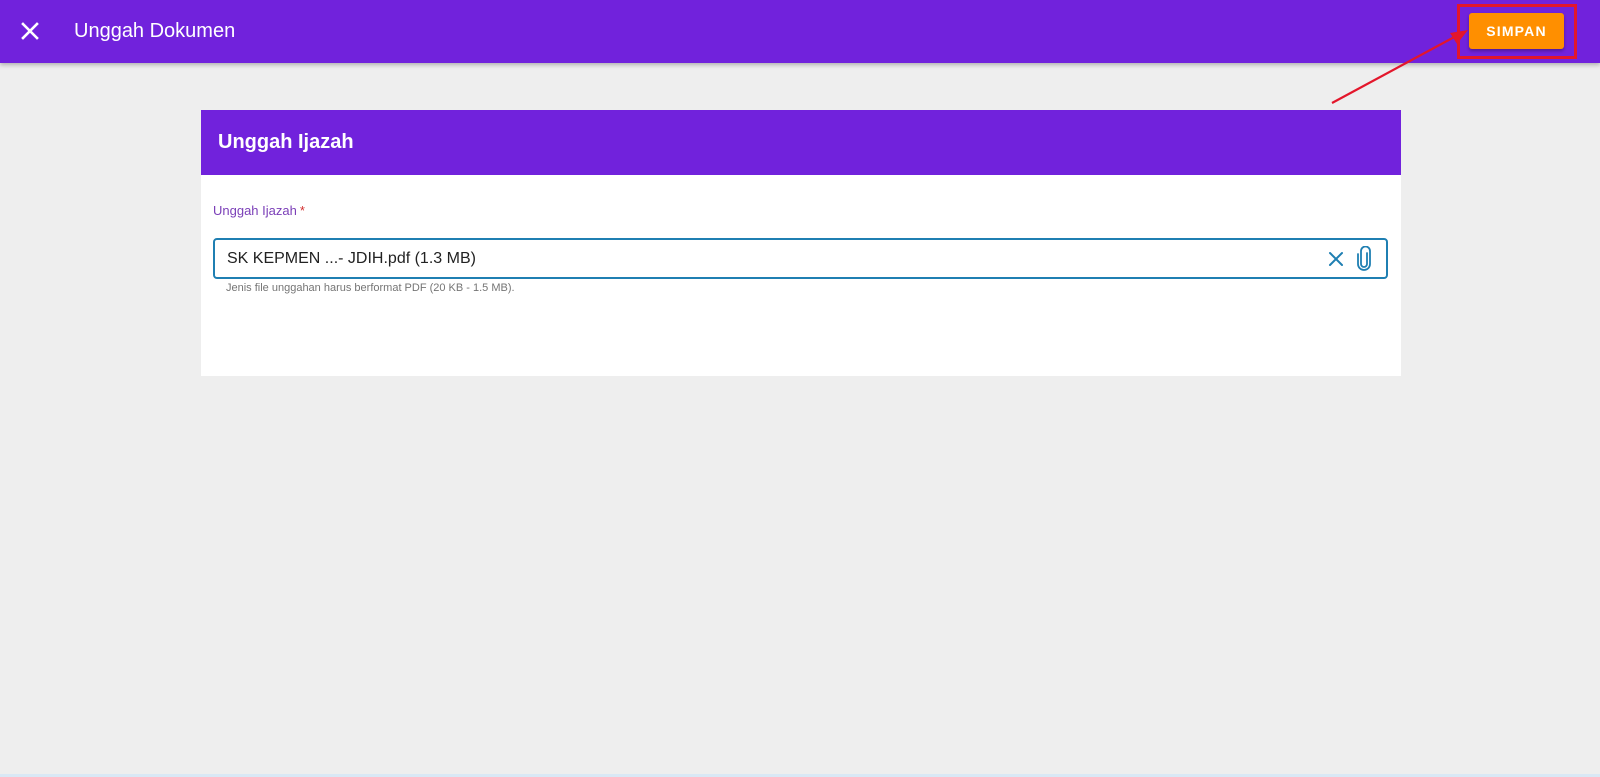 This screenshot has width=1600, height=777. Describe the element at coordinates (302, 210) in the screenshot. I see `required-asterisk: *` at that location.